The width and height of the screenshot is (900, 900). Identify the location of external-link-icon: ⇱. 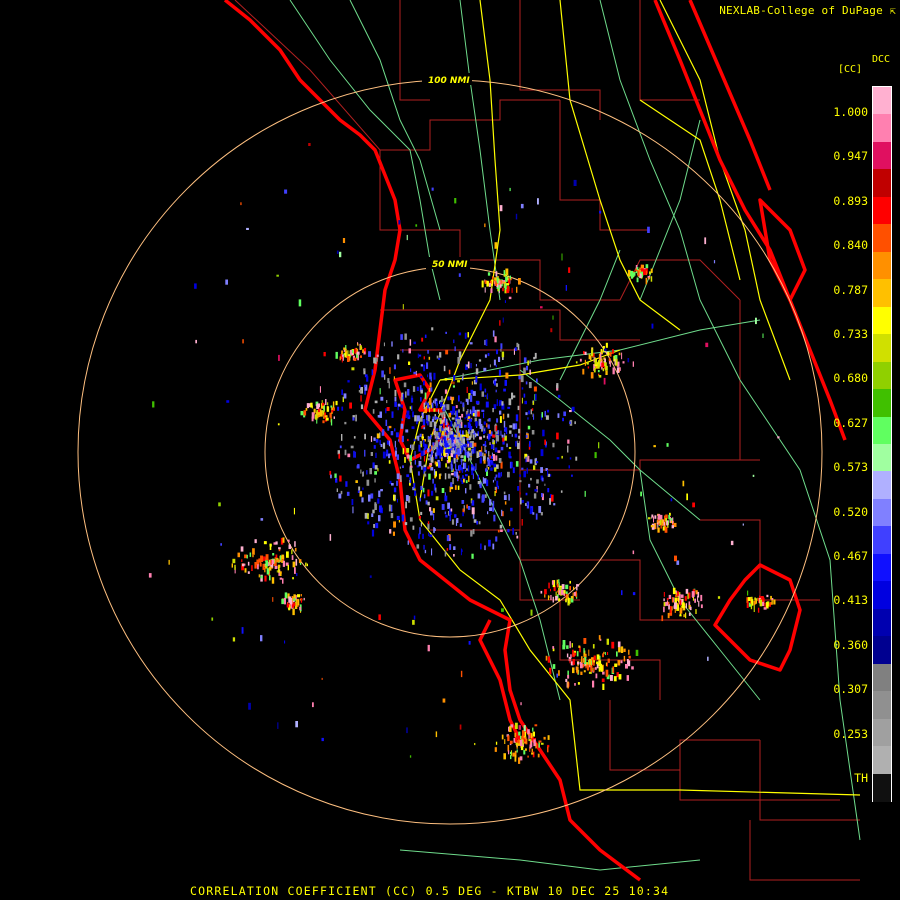
(893, 11).